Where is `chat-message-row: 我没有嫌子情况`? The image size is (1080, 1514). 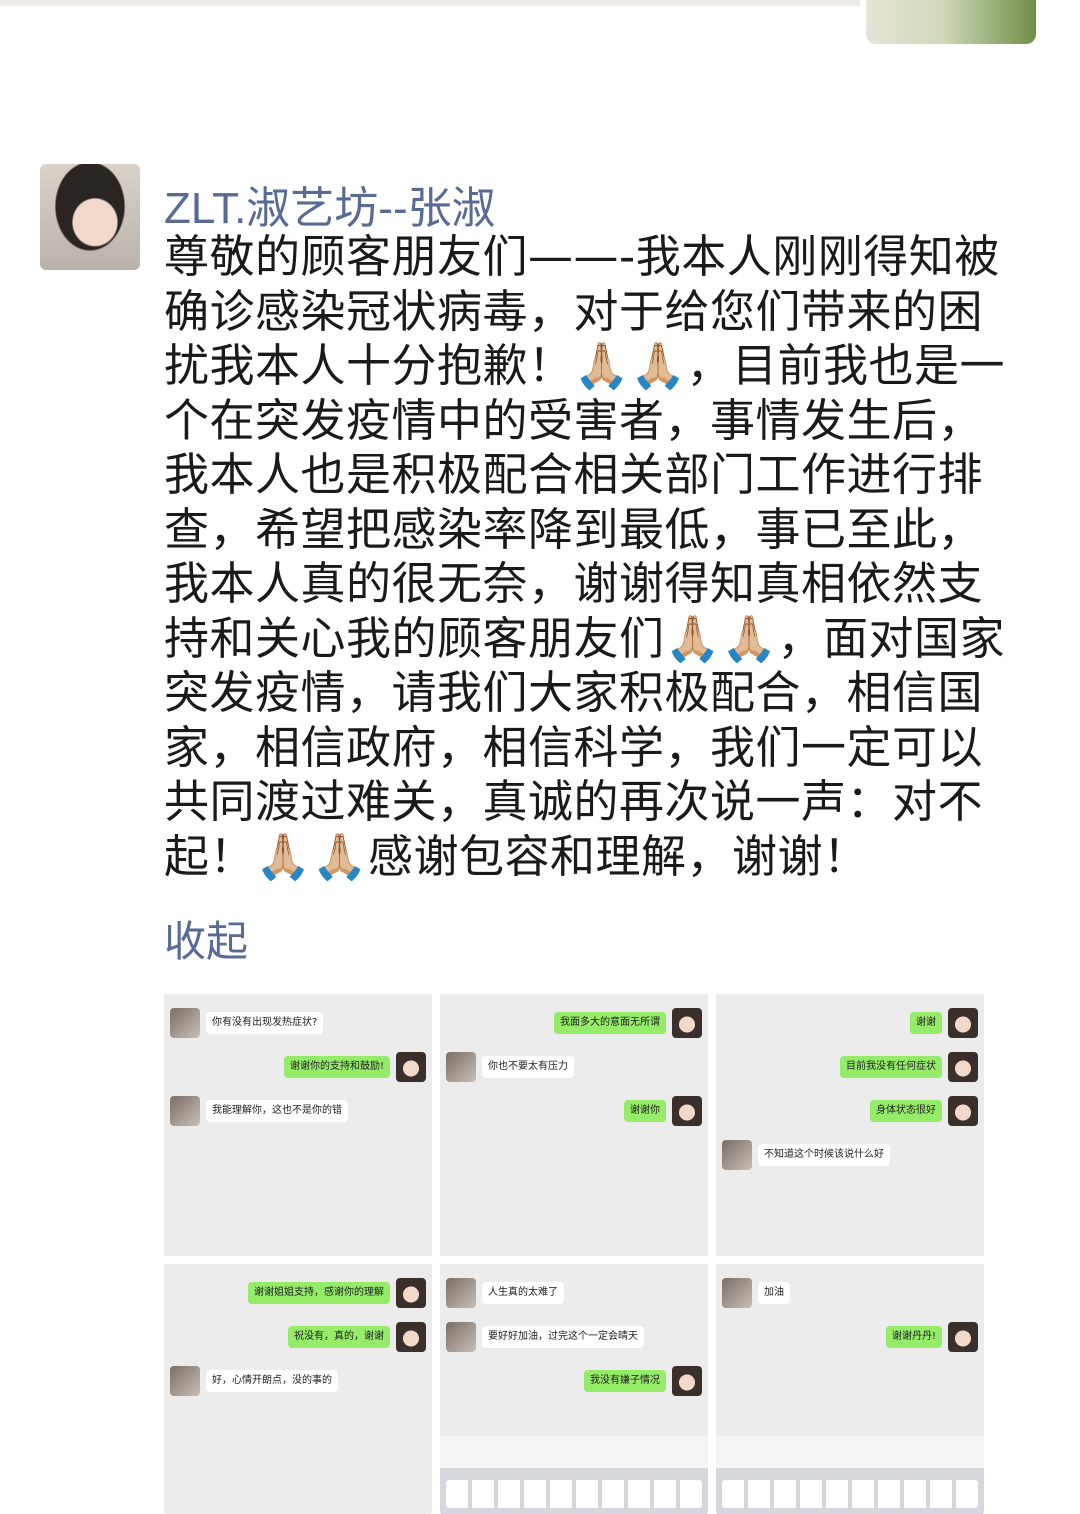 chat-message-row: 我没有嫌子情况 is located at coordinates (574, 1382).